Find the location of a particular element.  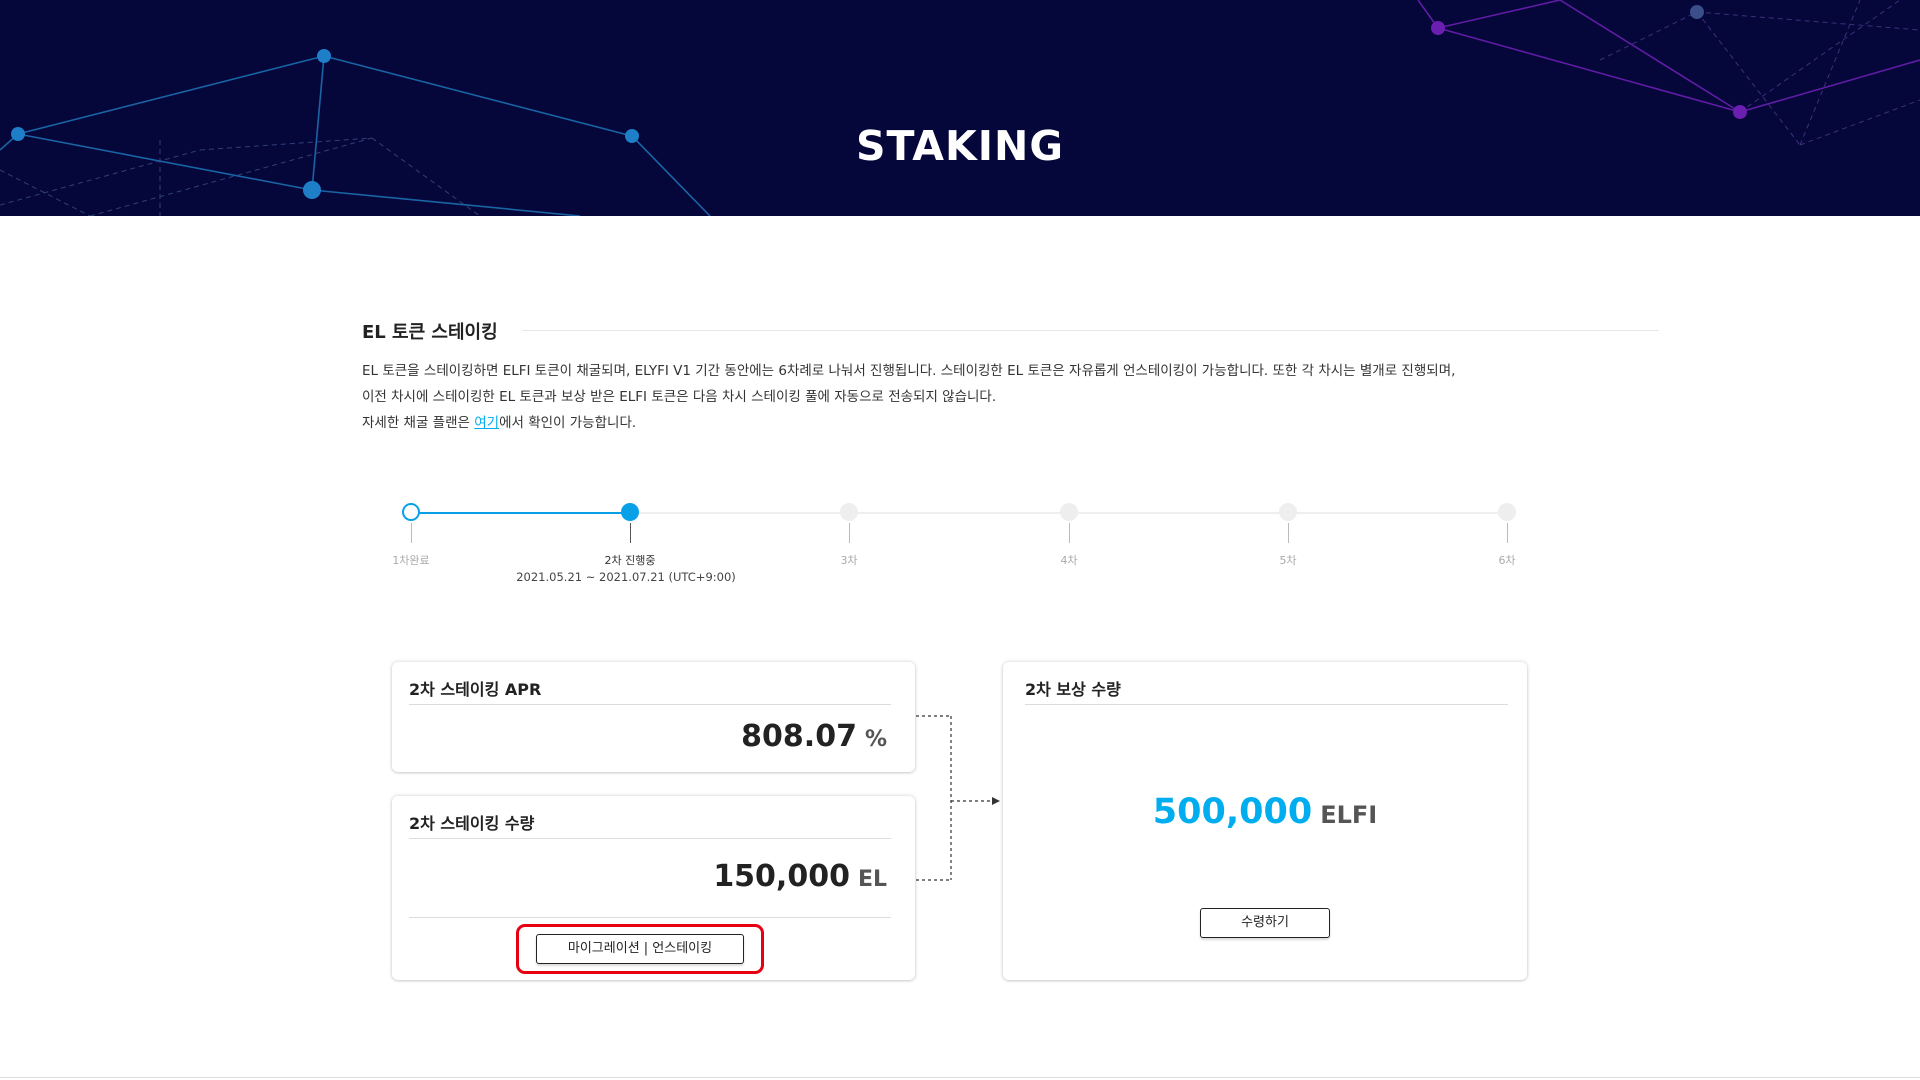

claim-reward-button: 수령하기 is located at coordinates (1265, 923).